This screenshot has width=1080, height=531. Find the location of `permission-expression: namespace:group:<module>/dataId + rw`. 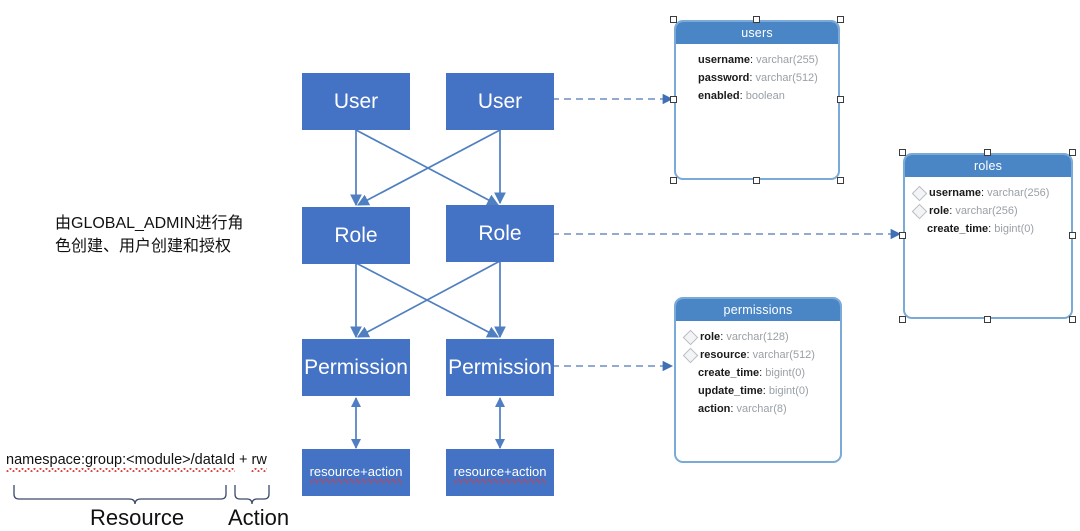

permission-expression: namespace:group:<module>/dataId + rw is located at coordinates (137, 462).